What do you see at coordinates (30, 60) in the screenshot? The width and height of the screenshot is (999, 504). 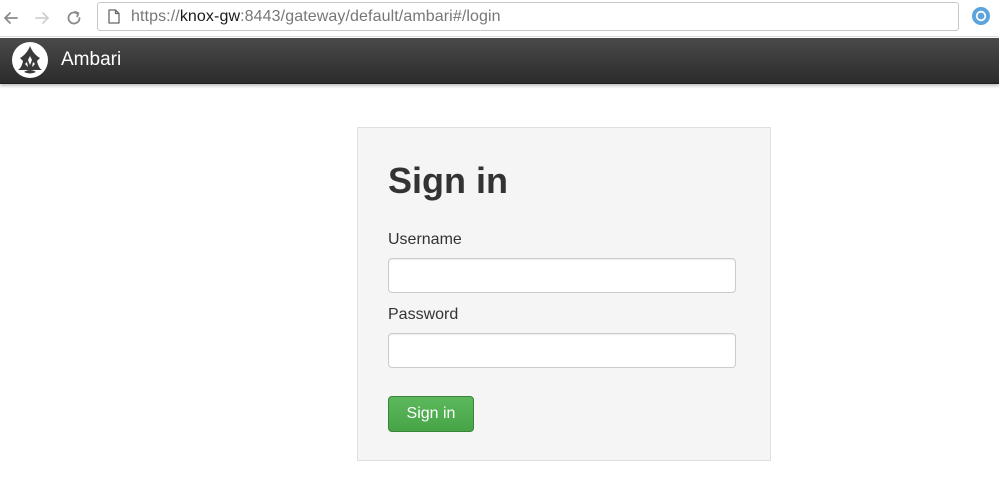 I see `ambari-logo-icon` at bounding box center [30, 60].